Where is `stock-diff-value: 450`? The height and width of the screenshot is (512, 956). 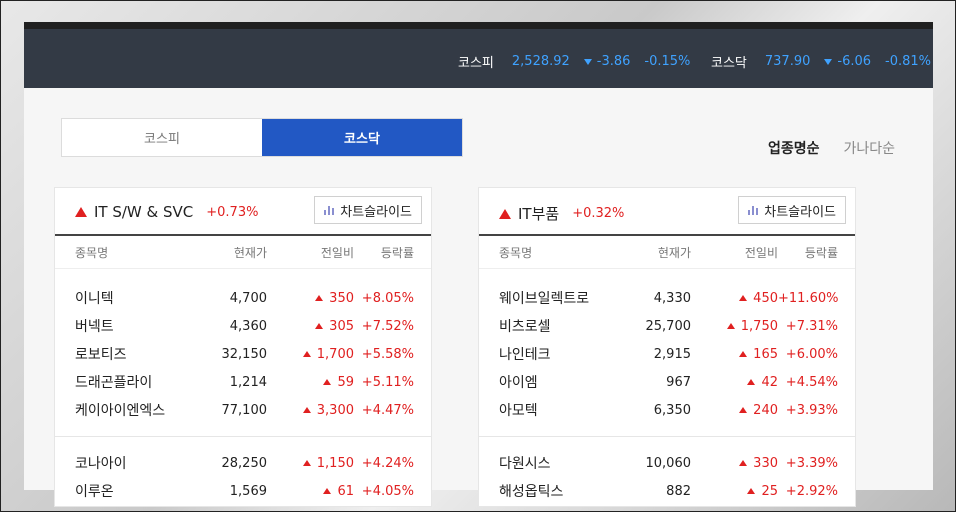
stock-diff-value: 450 is located at coordinates (765, 298).